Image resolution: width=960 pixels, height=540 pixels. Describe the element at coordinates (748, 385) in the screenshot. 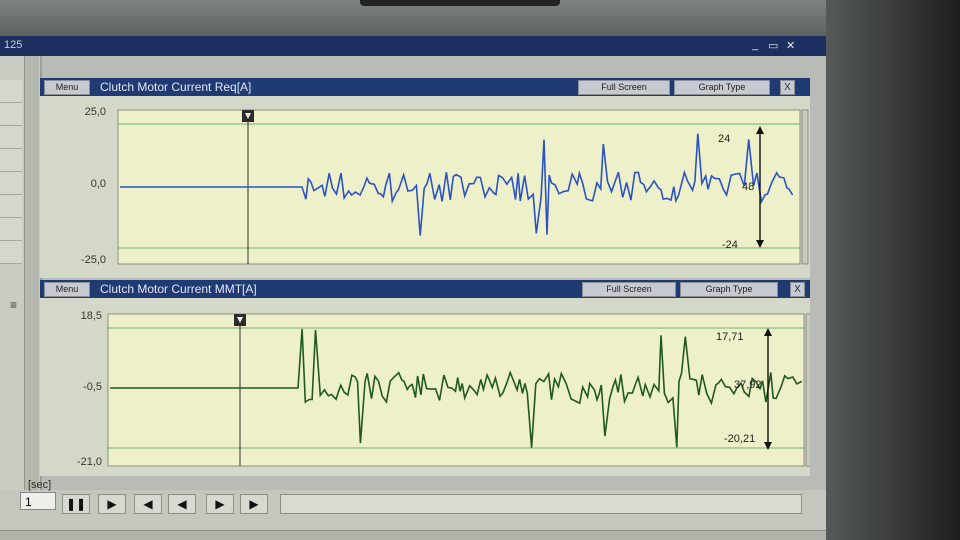

I see `cursor-mid-value: 37,92` at that location.